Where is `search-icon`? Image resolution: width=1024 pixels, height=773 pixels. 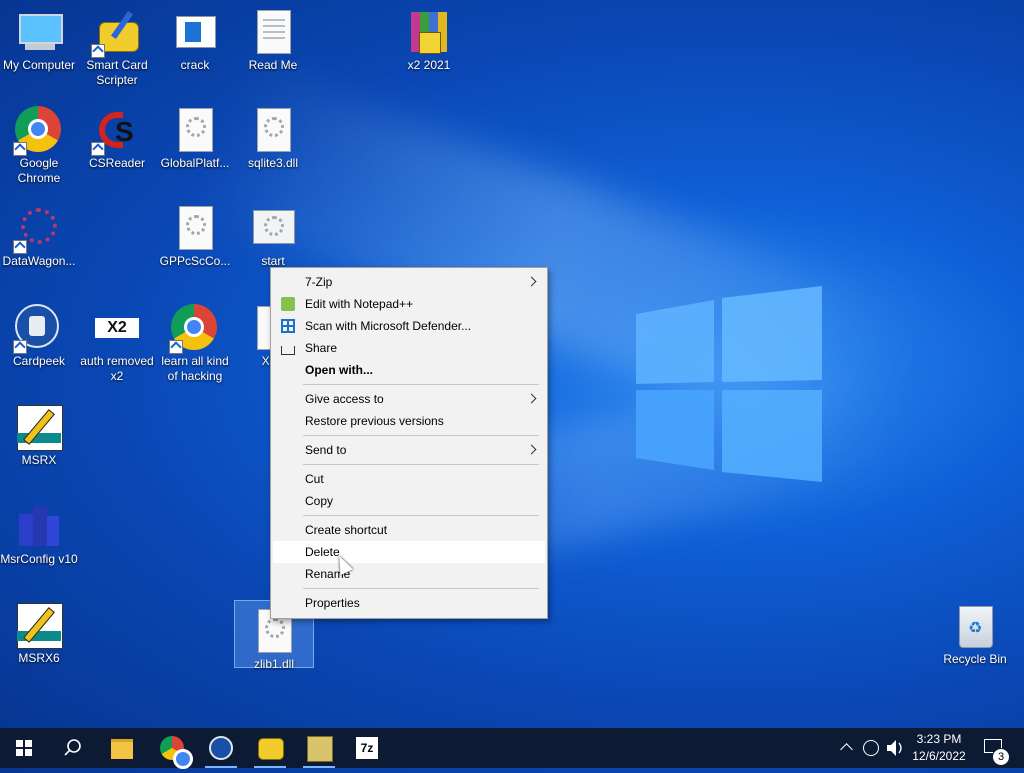 search-icon is located at coordinates (72, 747).